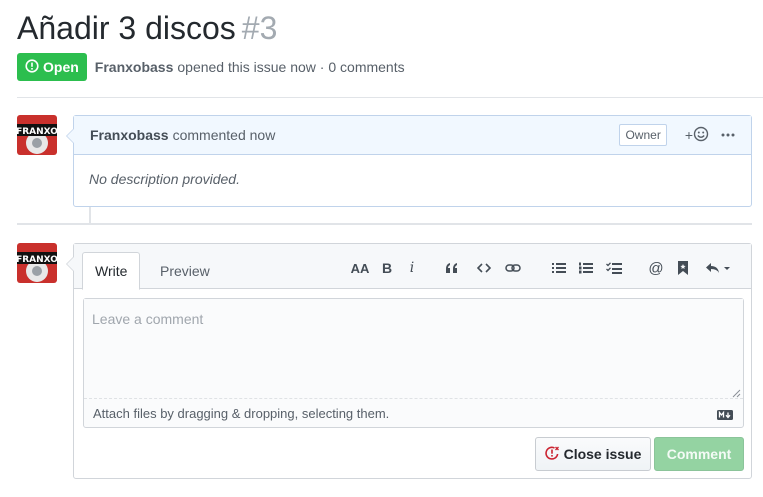  Describe the element at coordinates (602, 454) in the screenshot. I see `close-issue-label: Close issue` at that location.